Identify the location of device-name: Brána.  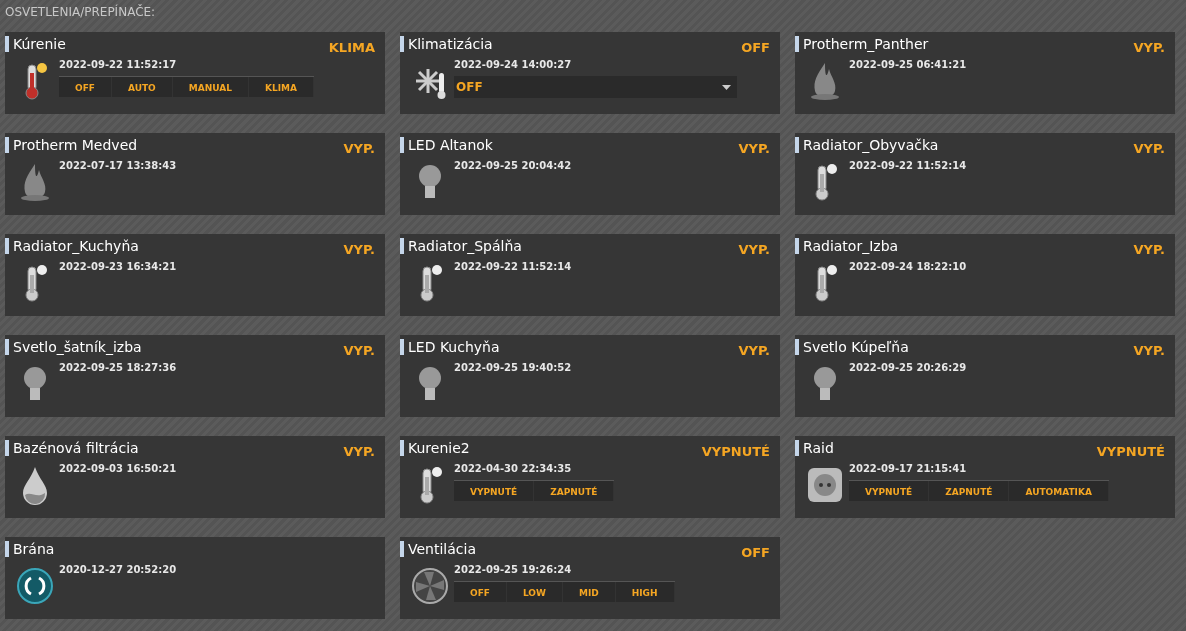
(34, 549).